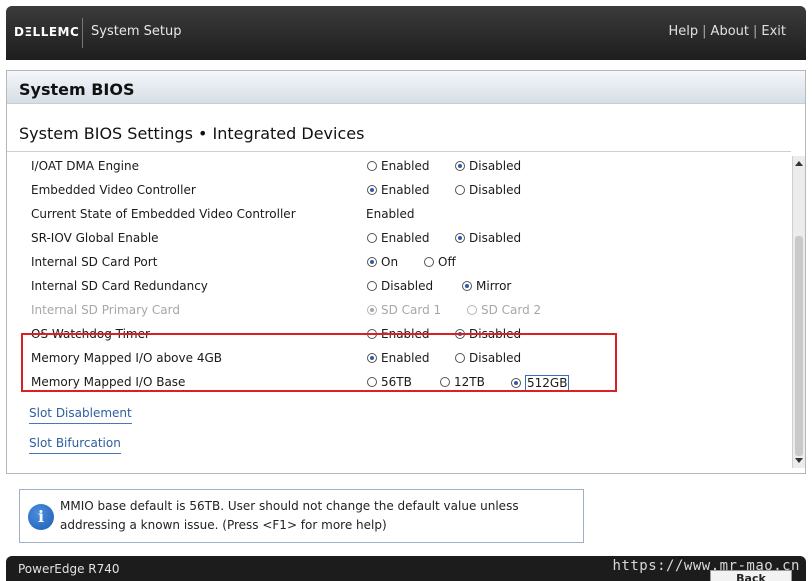 This screenshot has height=581, width=812. I want to click on scroll-thumb, so click(799, 346).